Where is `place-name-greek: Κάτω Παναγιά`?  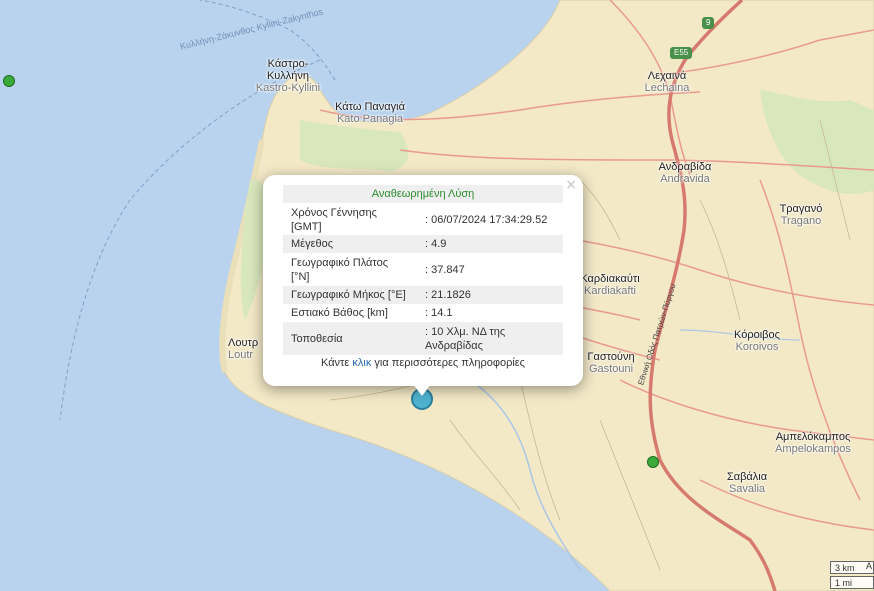 place-name-greek: Κάτω Παναγιά is located at coordinates (370, 107).